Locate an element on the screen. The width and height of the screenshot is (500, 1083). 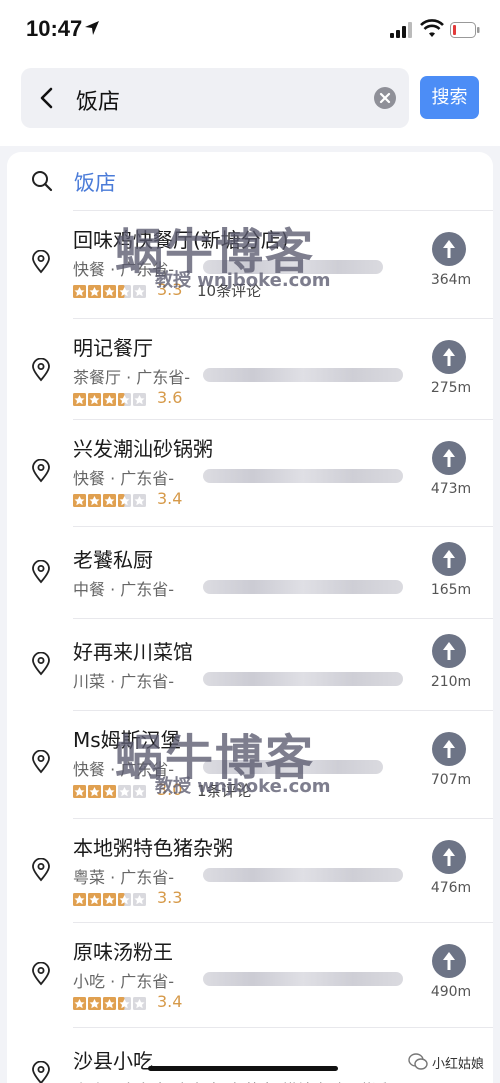
poi-name: 回味鸡快餐厅(新塘分店) is located at coordinates (181, 238).